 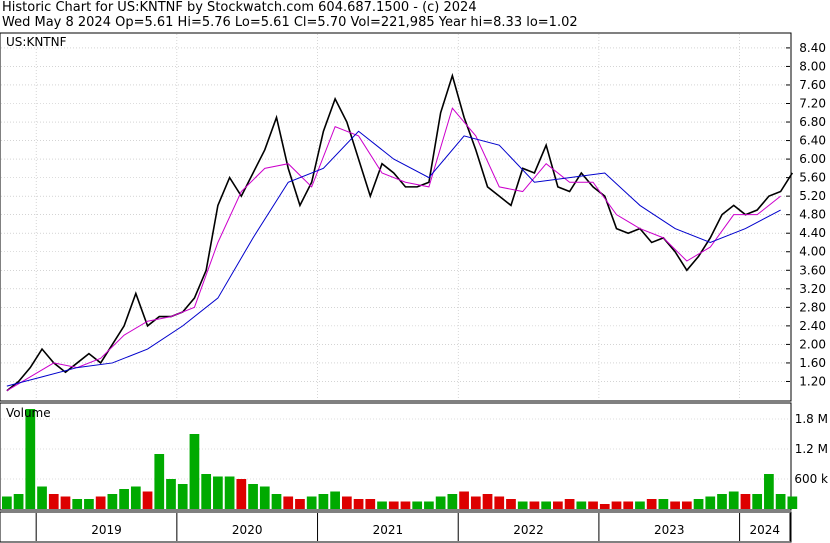 I want to click on price-tick-label: 2.40, so click(x=812, y=326).